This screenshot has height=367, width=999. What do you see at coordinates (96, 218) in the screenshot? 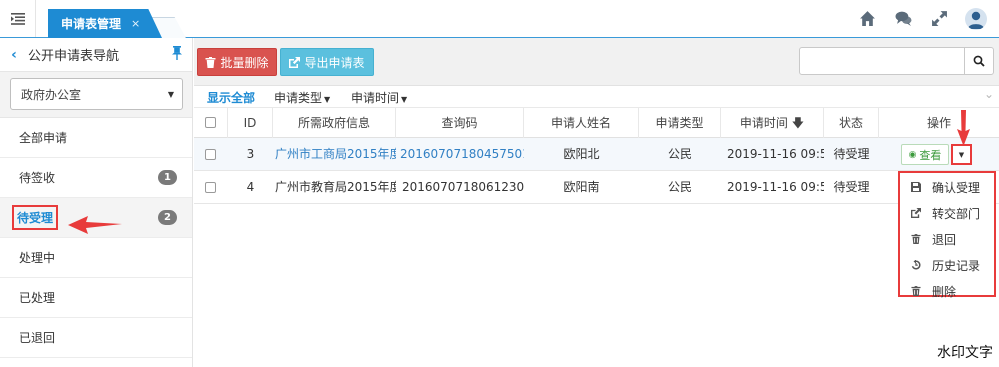
I see `sidebar-item-pending-accept: 待受理 2` at bounding box center [96, 218].